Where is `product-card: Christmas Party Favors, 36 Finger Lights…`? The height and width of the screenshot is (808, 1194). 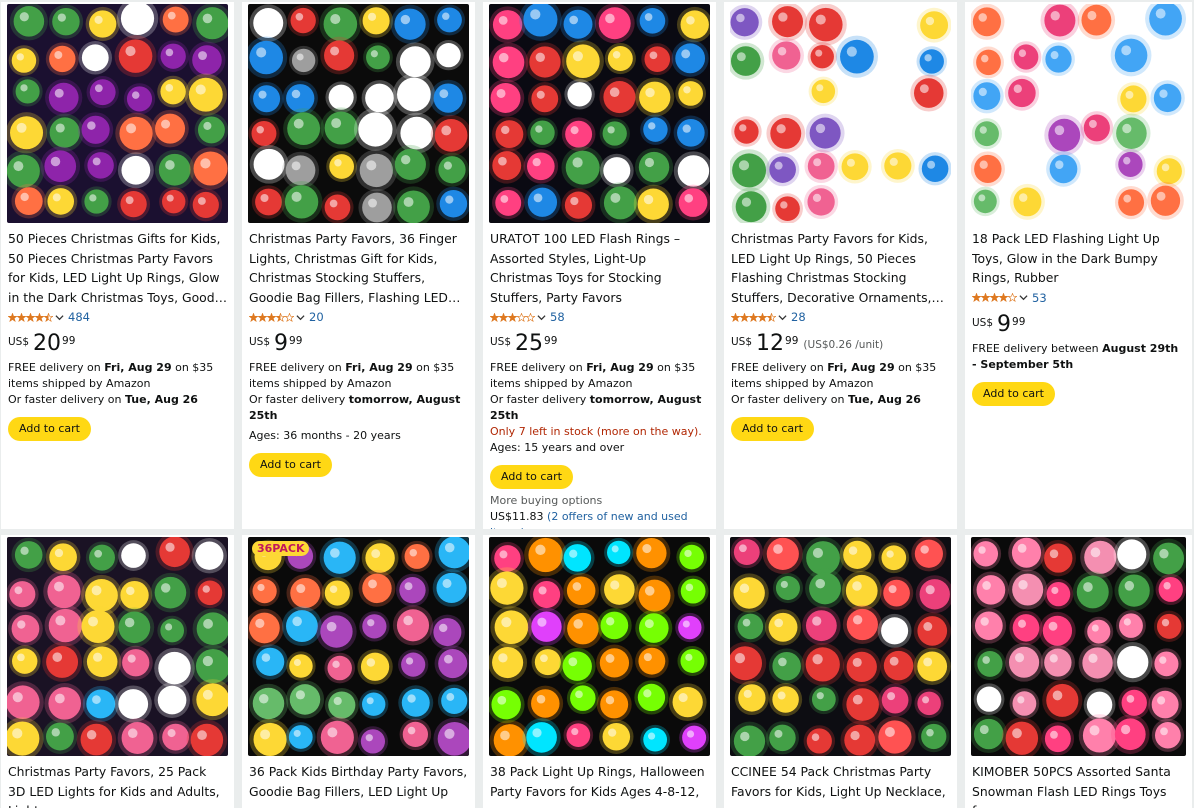 product-card: Christmas Party Favors, 36 Finger Lights… is located at coordinates (358, 265).